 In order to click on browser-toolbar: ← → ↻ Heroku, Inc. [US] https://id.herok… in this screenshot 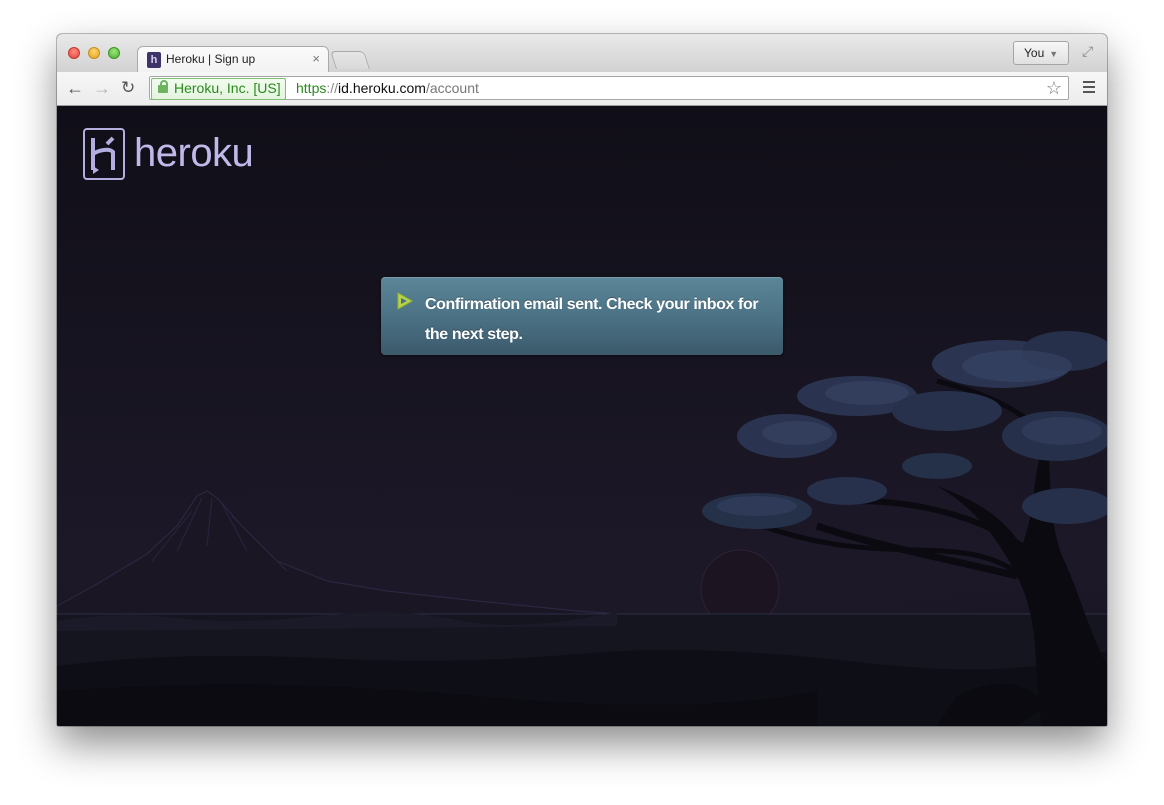, I will do `click(582, 89)`.